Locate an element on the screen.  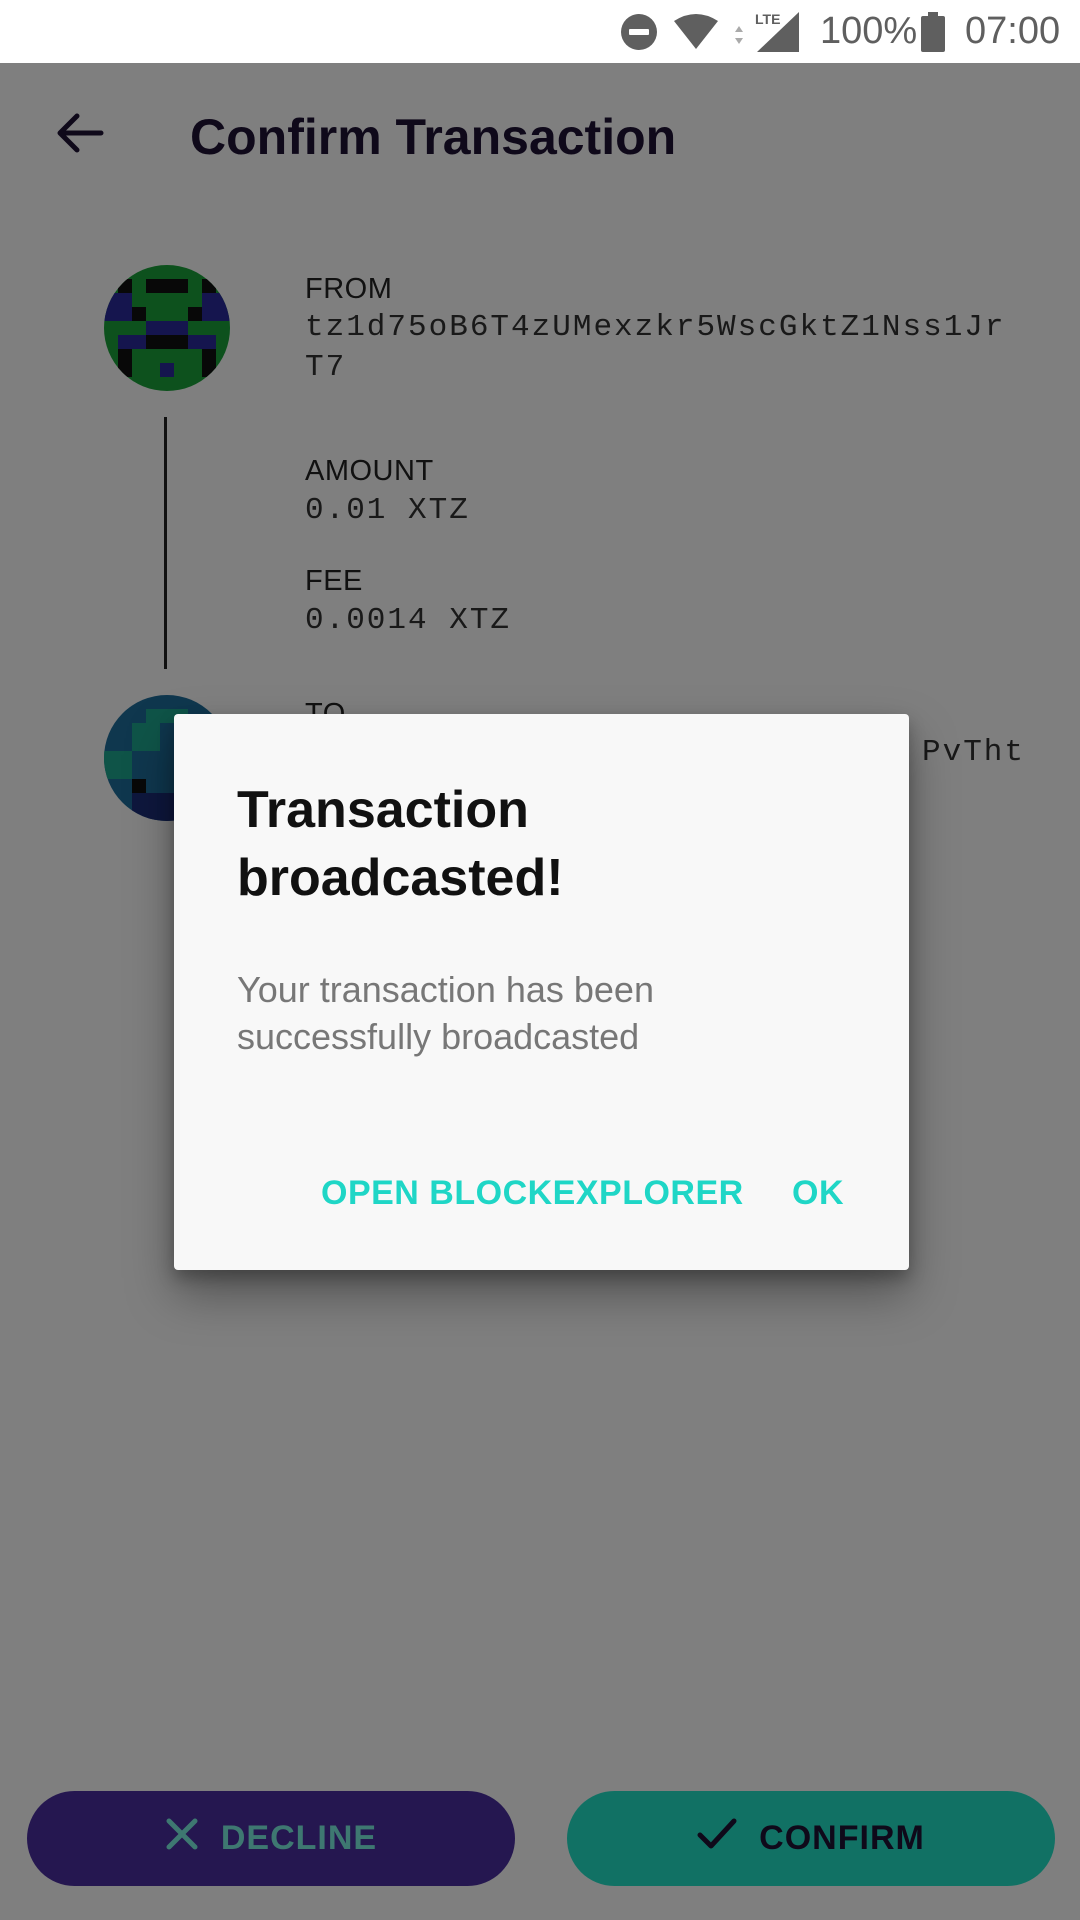
dialog-title: Transaction broadcasted! is located at coordinates (400, 844).